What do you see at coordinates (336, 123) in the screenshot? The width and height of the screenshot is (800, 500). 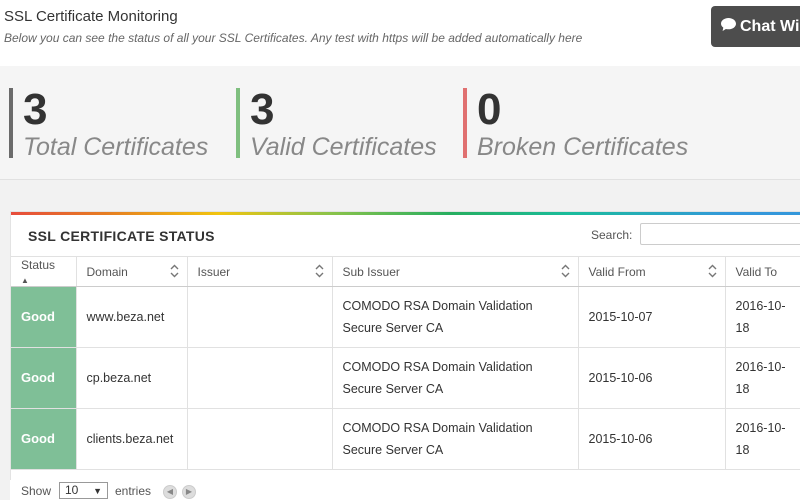 I see `stat-valid: 3 Valid Certificates` at bounding box center [336, 123].